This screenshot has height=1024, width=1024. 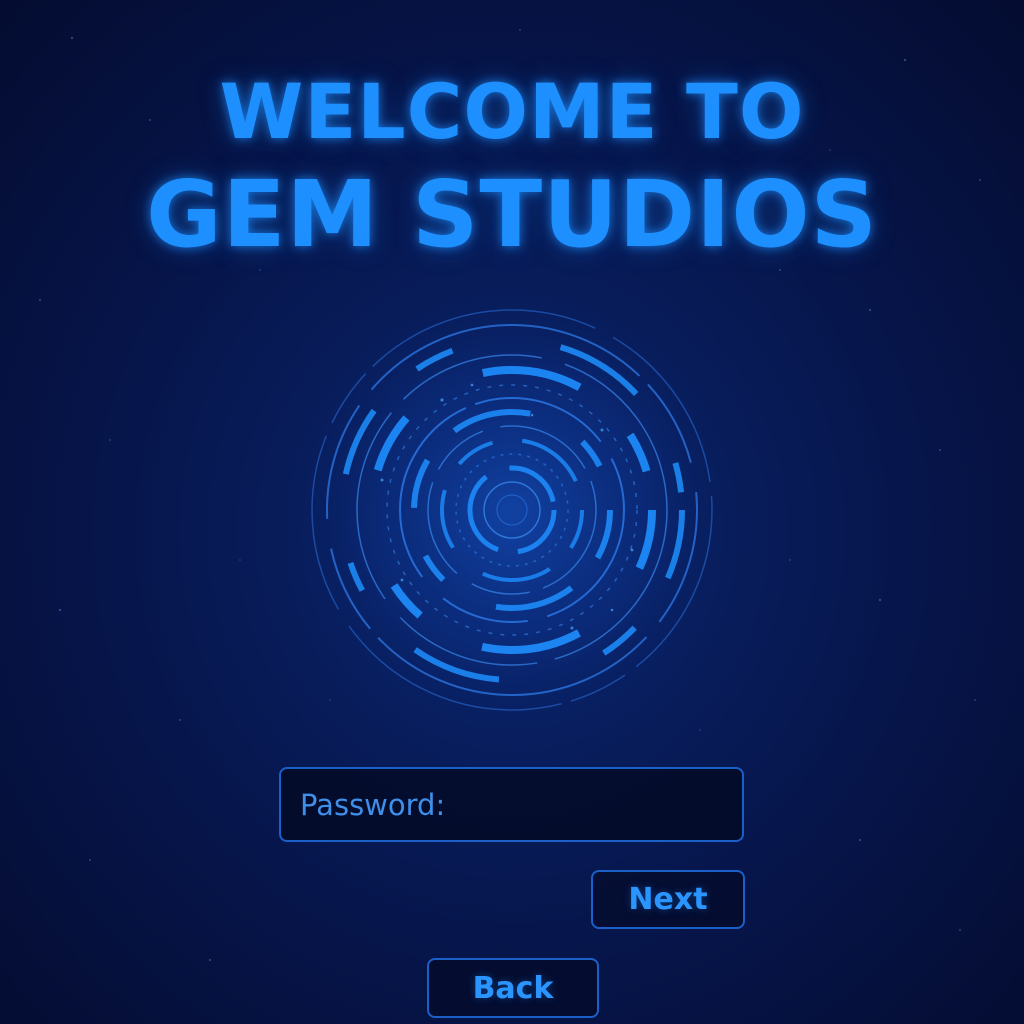 I want to click on password-input, so click(x=520, y=804).